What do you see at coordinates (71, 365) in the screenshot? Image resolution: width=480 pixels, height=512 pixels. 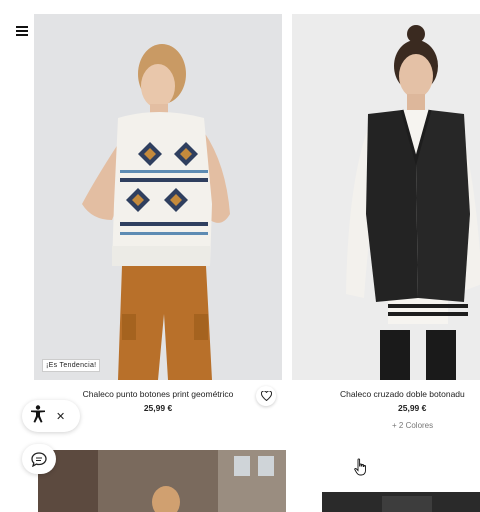 I see `trend-badge: ¡Es Tendencia!` at bounding box center [71, 365].